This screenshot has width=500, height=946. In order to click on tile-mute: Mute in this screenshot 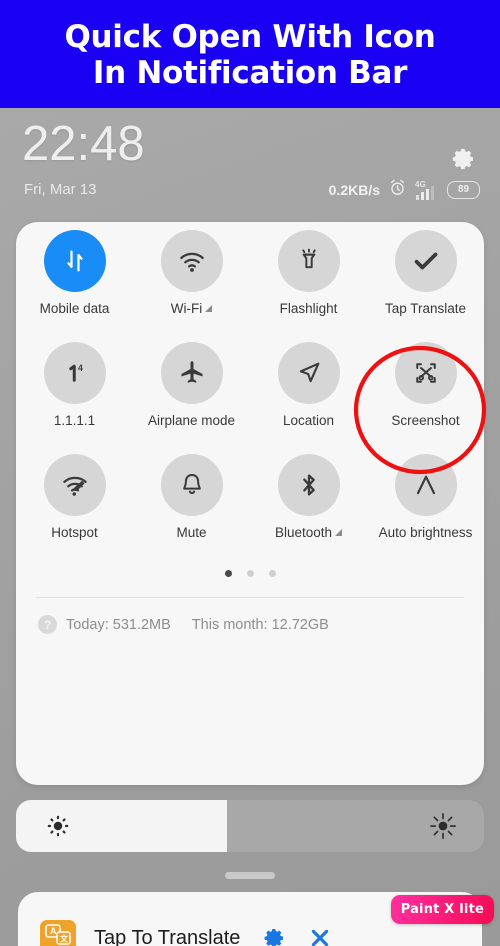, I will do `click(191, 510)`.